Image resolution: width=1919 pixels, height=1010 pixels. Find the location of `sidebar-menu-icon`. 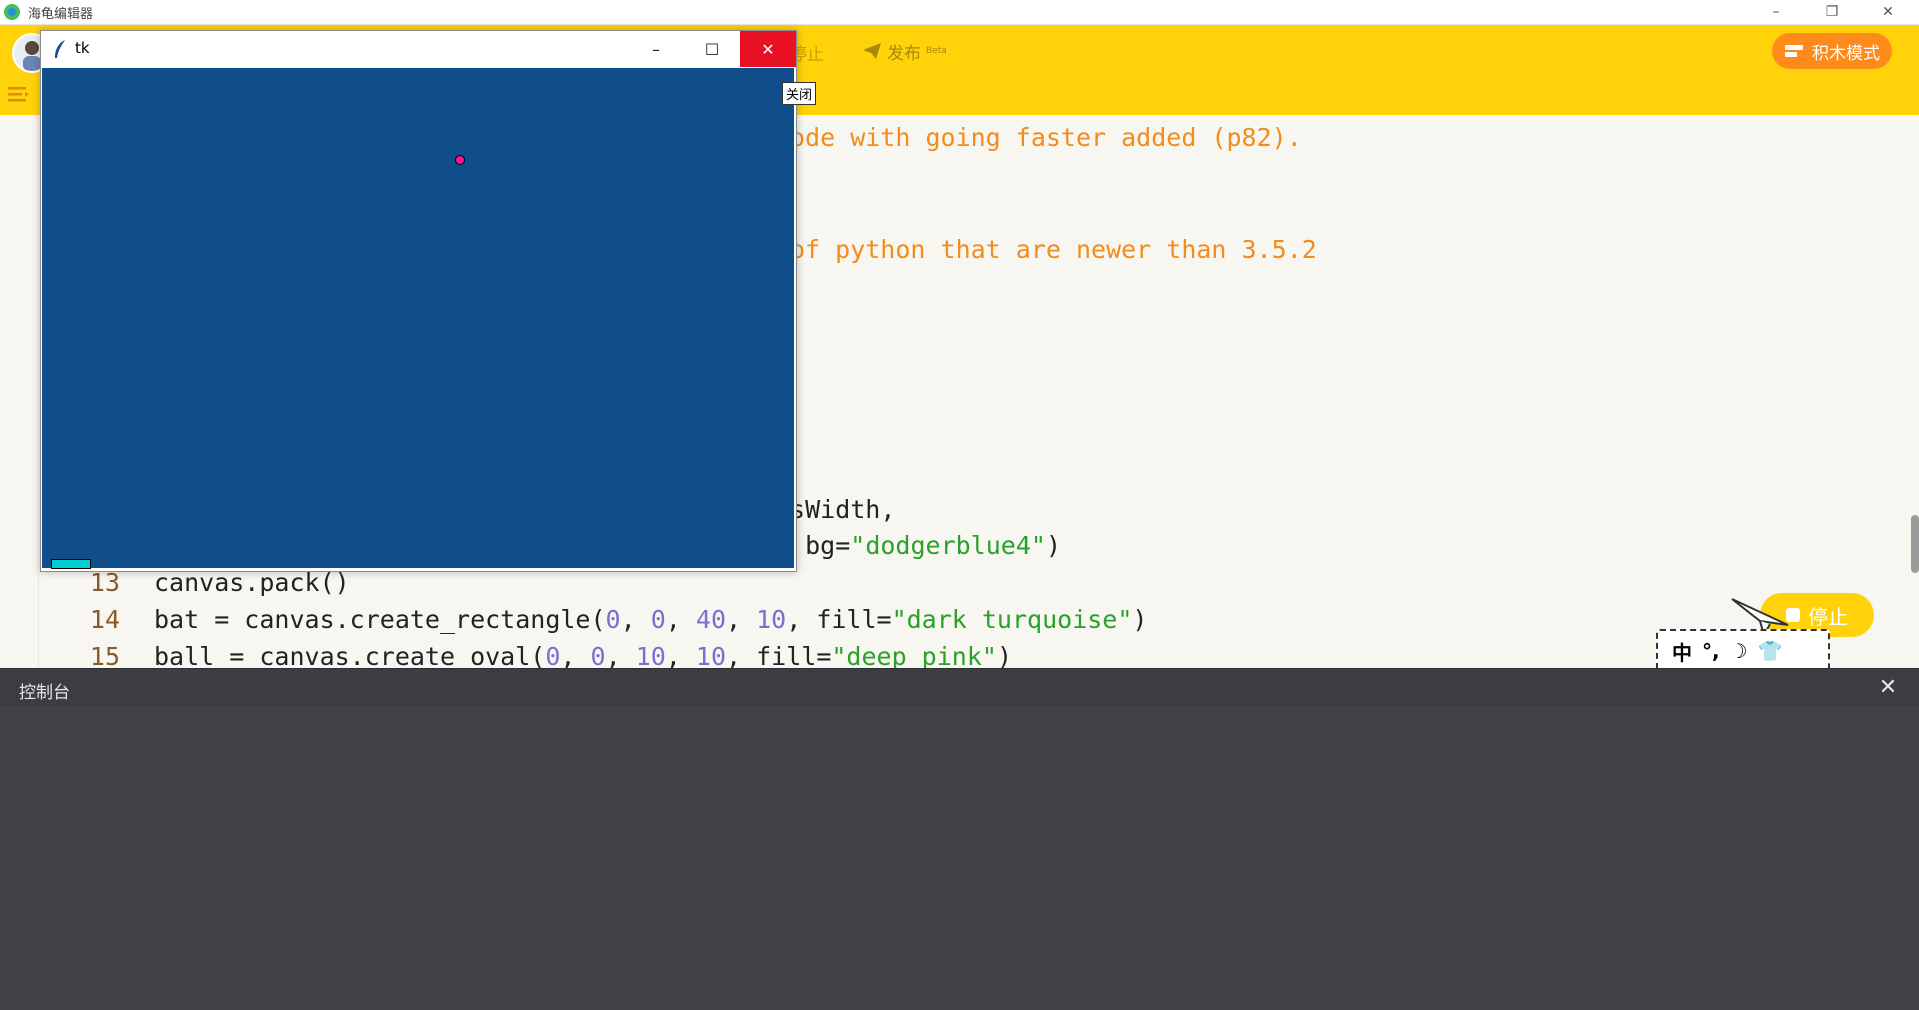

sidebar-menu-icon is located at coordinates (18, 94).